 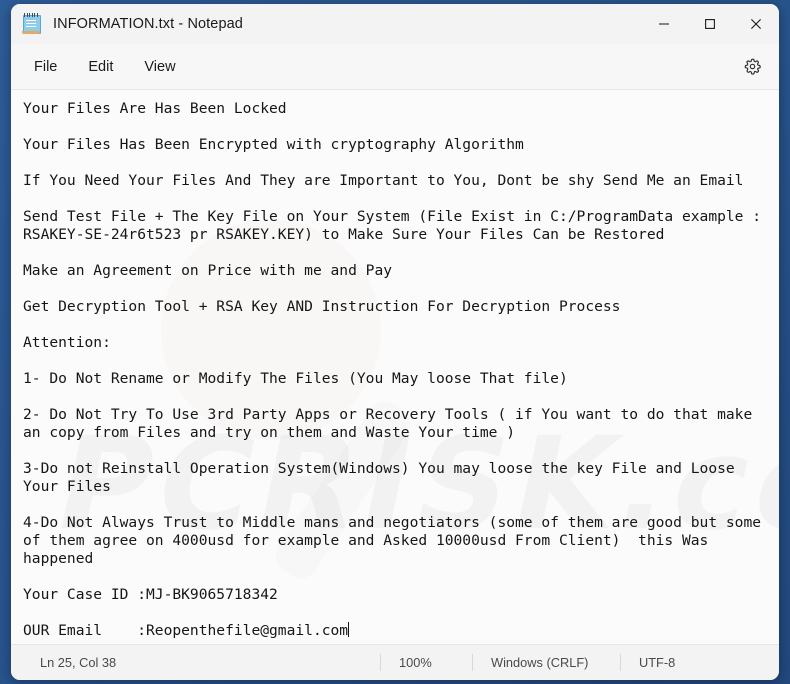 I want to click on menu-item-view: View, so click(x=159, y=67).